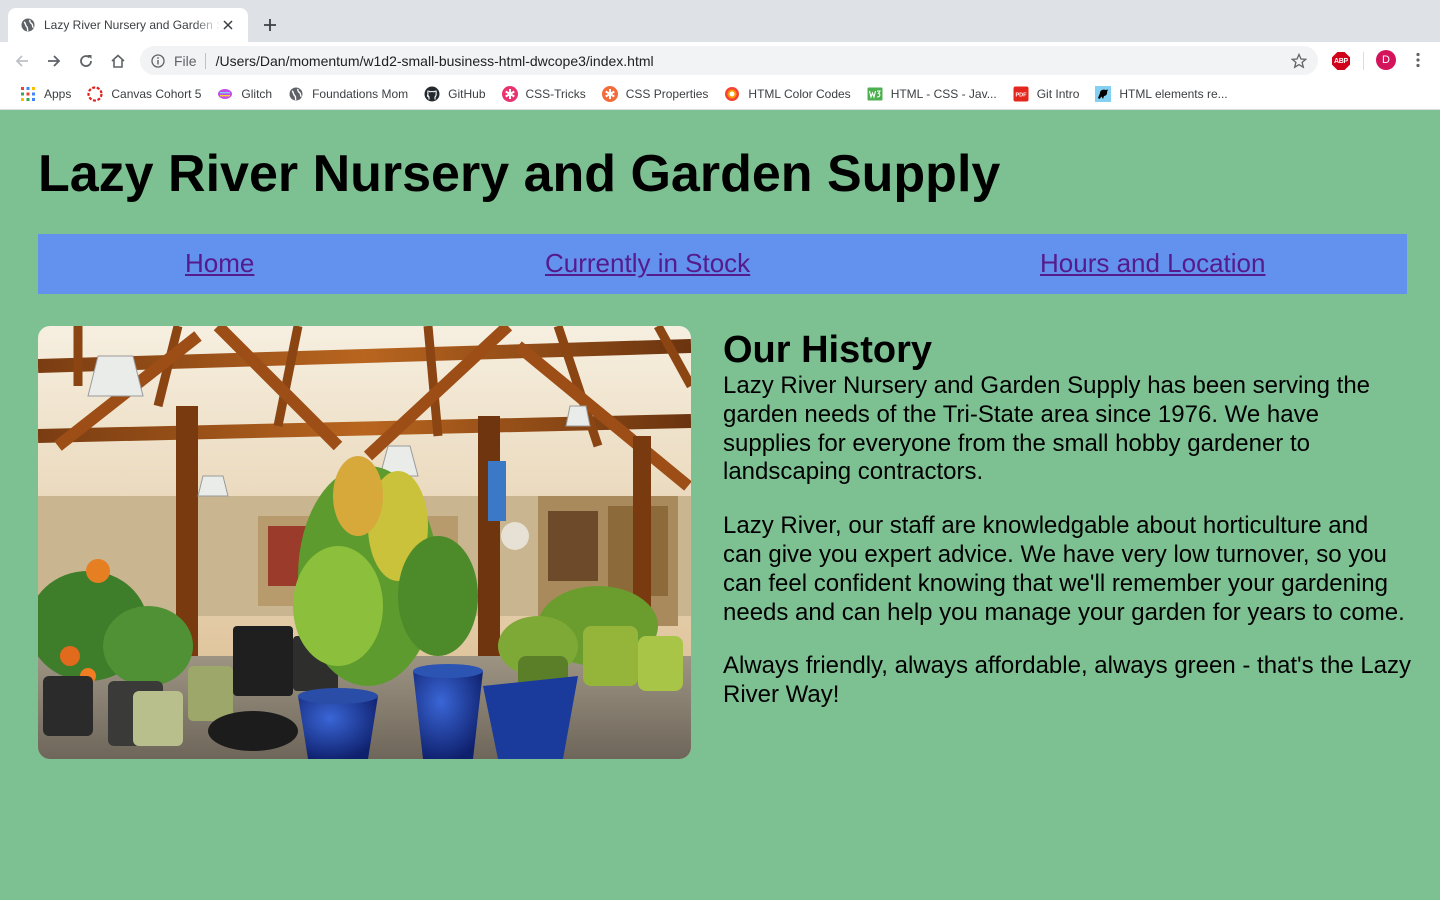 This screenshot has width=1440, height=900. I want to click on pdf-icon: PDF, so click(1021, 94).